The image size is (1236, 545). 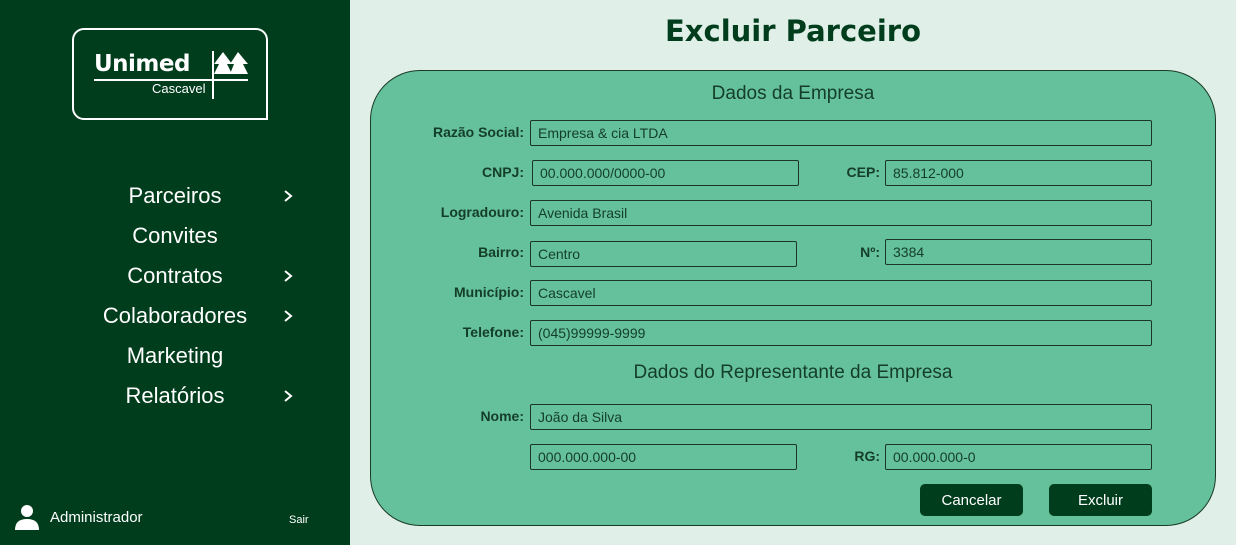 What do you see at coordinates (793, 372) in the screenshot?
I see `representative-section-title: Dados do Representante da Empresa` at bounding box center [793, 372].